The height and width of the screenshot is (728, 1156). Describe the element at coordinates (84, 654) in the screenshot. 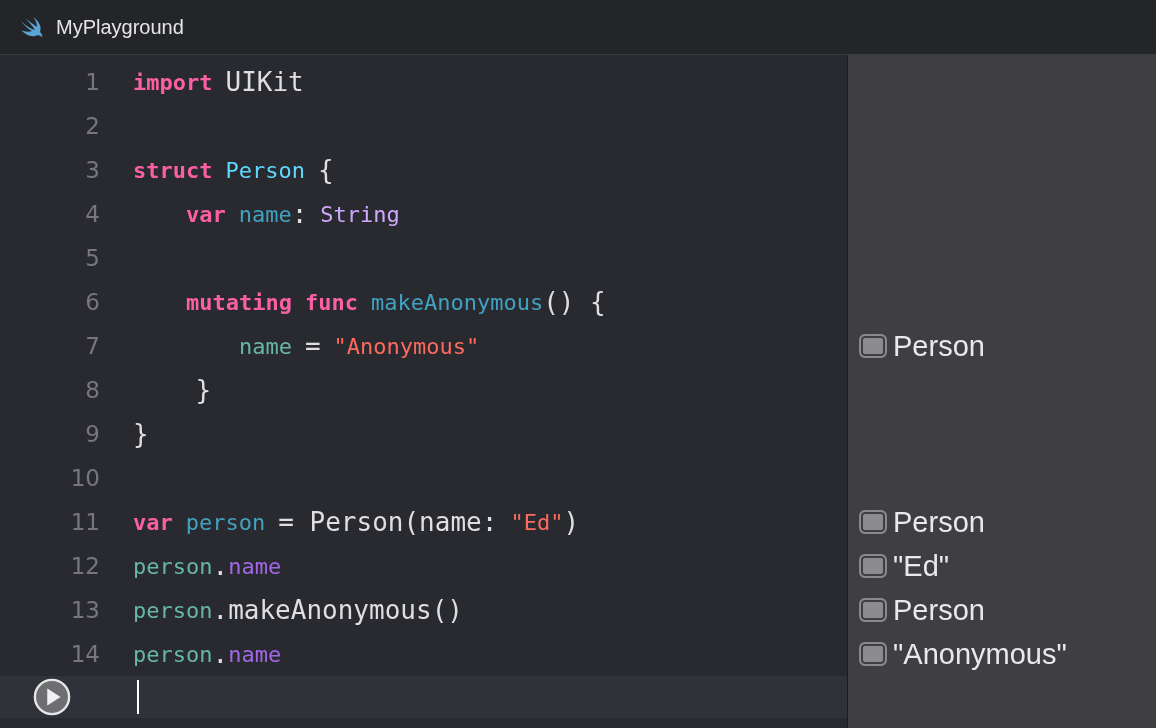

I see `line-number: 14` at that location.